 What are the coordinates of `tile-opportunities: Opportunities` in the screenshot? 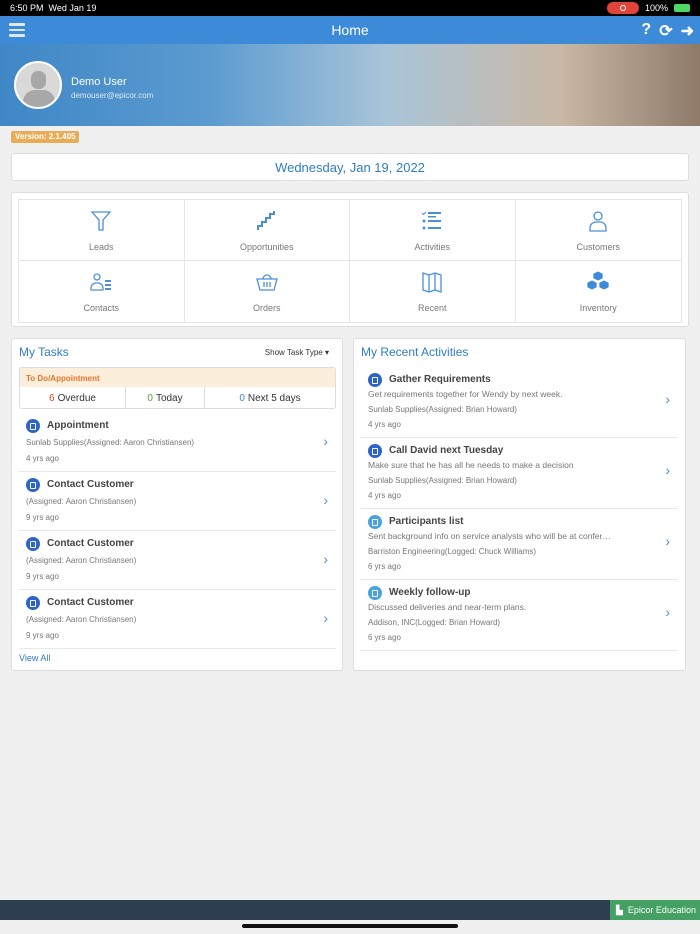 It's located at (267, 230).